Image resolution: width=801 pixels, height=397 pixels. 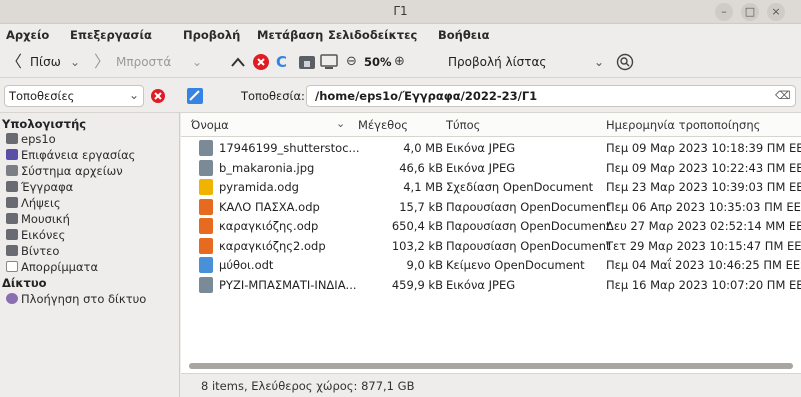 What do you see at coordinates (463, 125) in the screenshot?
I see `column-header-type: Τύπος` at bounding box center [463, 125].